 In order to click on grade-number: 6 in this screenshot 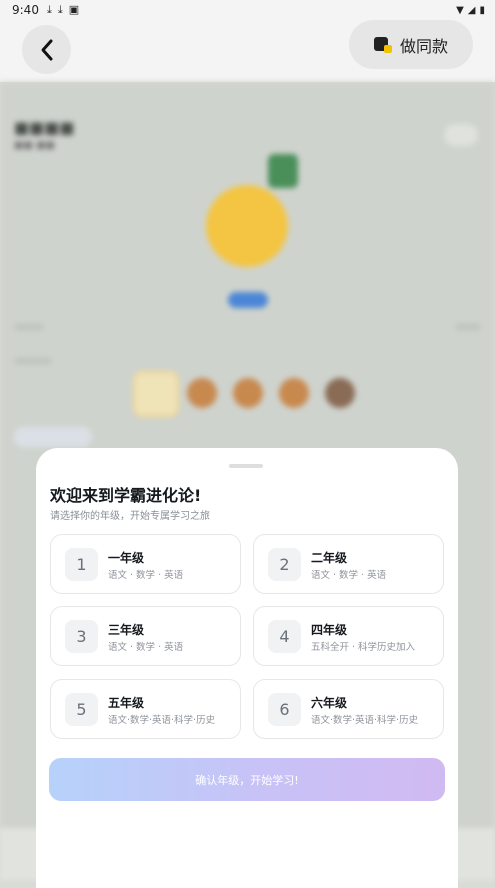, I will do `click(284, 709)`.